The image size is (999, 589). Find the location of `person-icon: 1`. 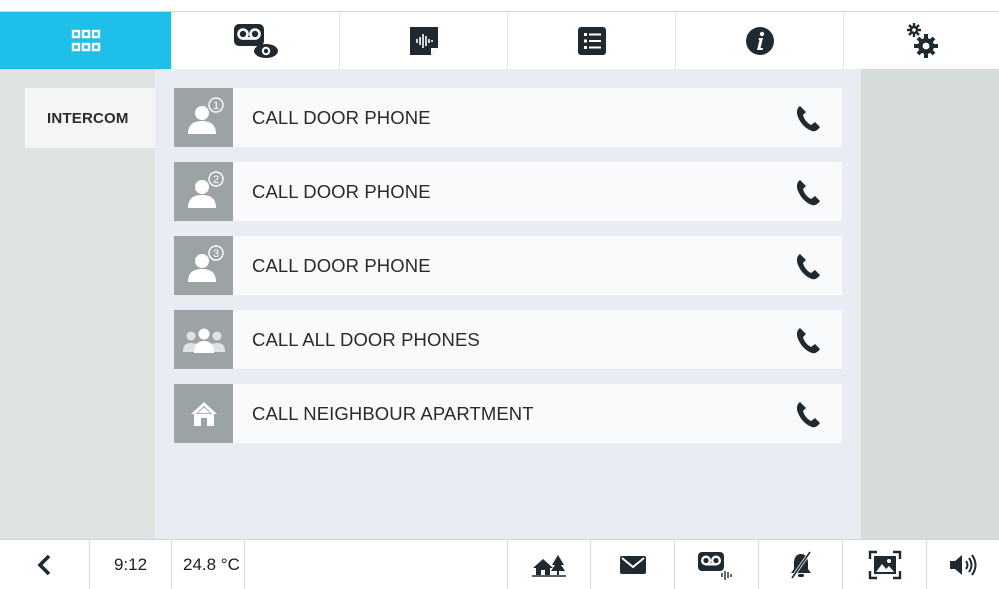

person-icon: 1 is located at coordinates (203, 117).